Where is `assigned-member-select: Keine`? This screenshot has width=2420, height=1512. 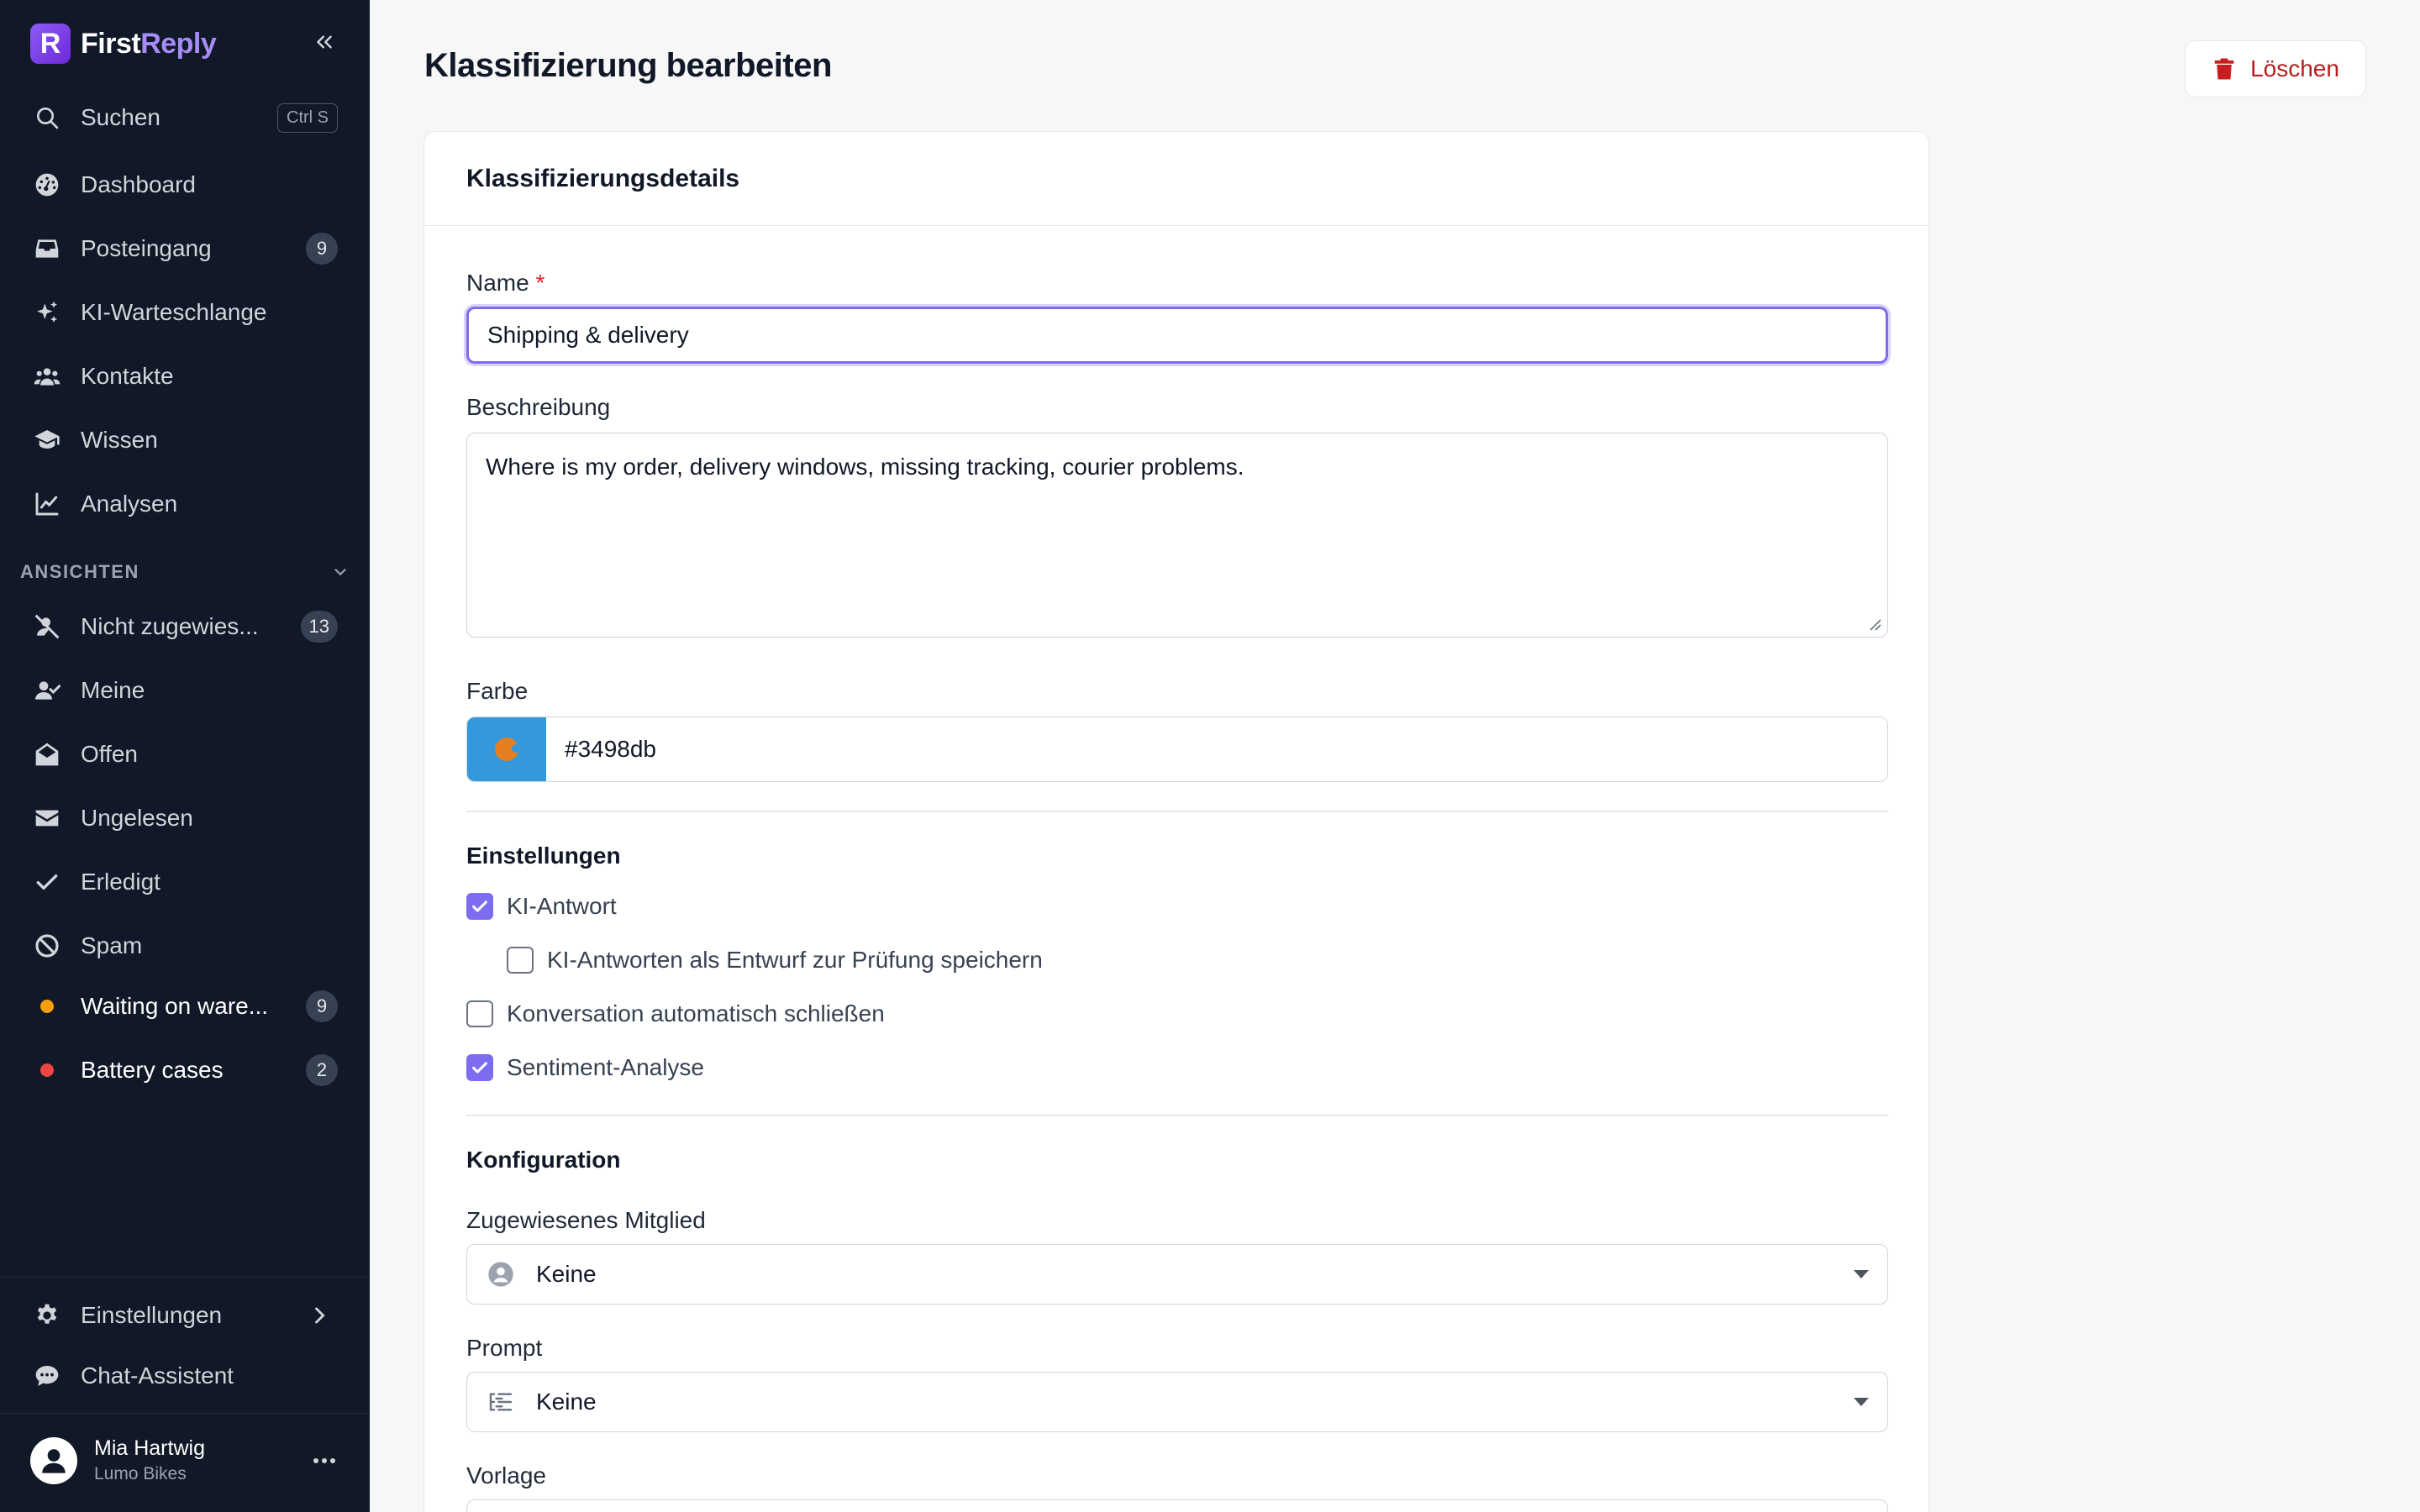
assigned-member-select: Keine is located at coordinates (1177, 1274).